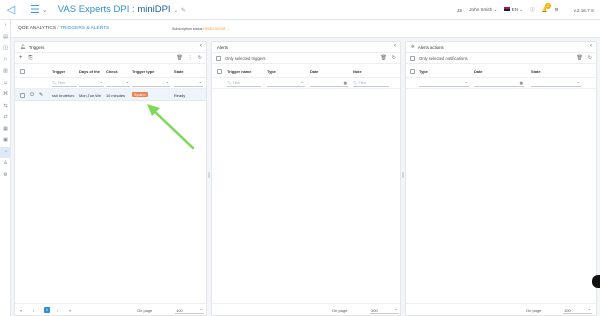 The height and width of the screenshot is (316, 600). I want to click on sidebar-item-ssh: ⇆, so click(5, 107).